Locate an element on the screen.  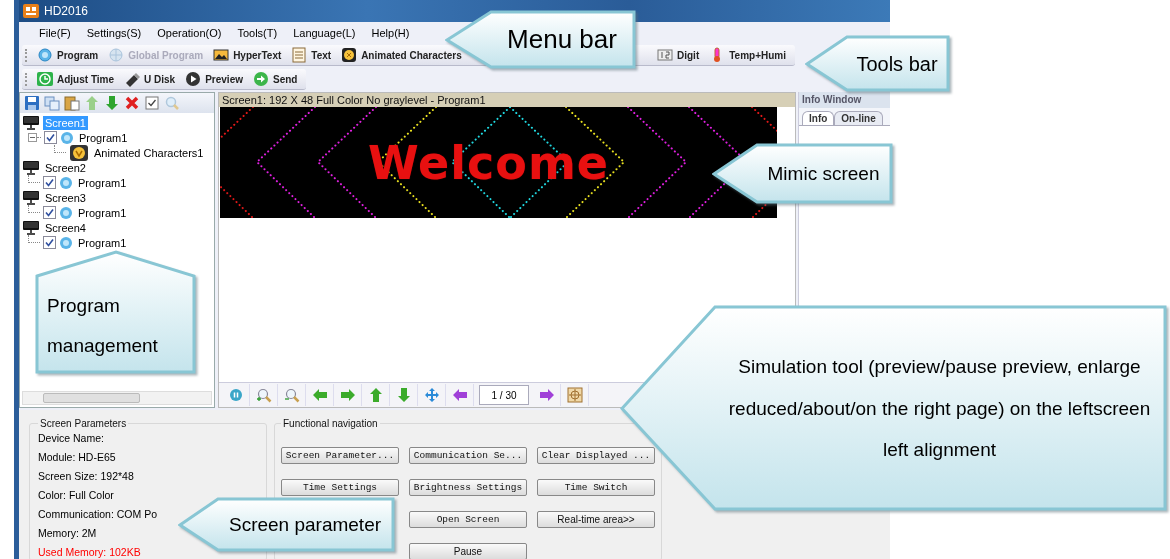
tree-item: Screen3 is located at coordinates (65, 197).